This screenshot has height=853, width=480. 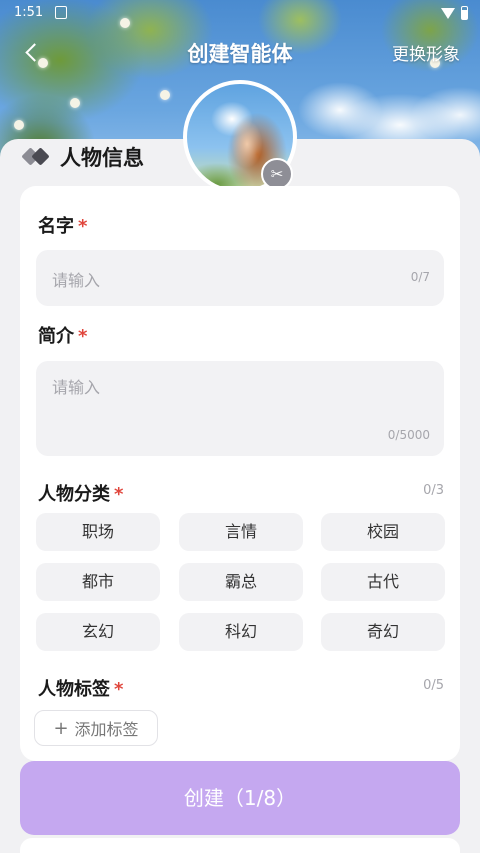 I want to click on category-chip: 古代, so click(x=383, y=582).